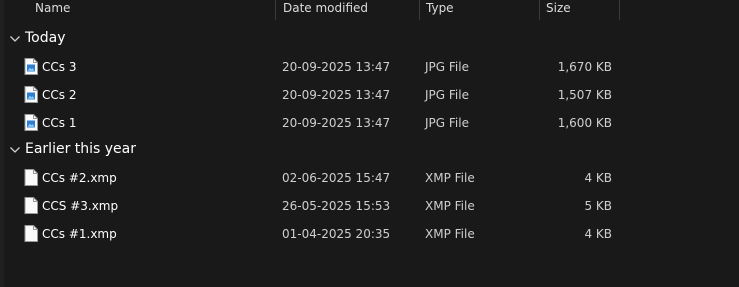  Describe the element at coordinates (440, 10) in the screenshot. I see `column-header-type: Type` at that location.